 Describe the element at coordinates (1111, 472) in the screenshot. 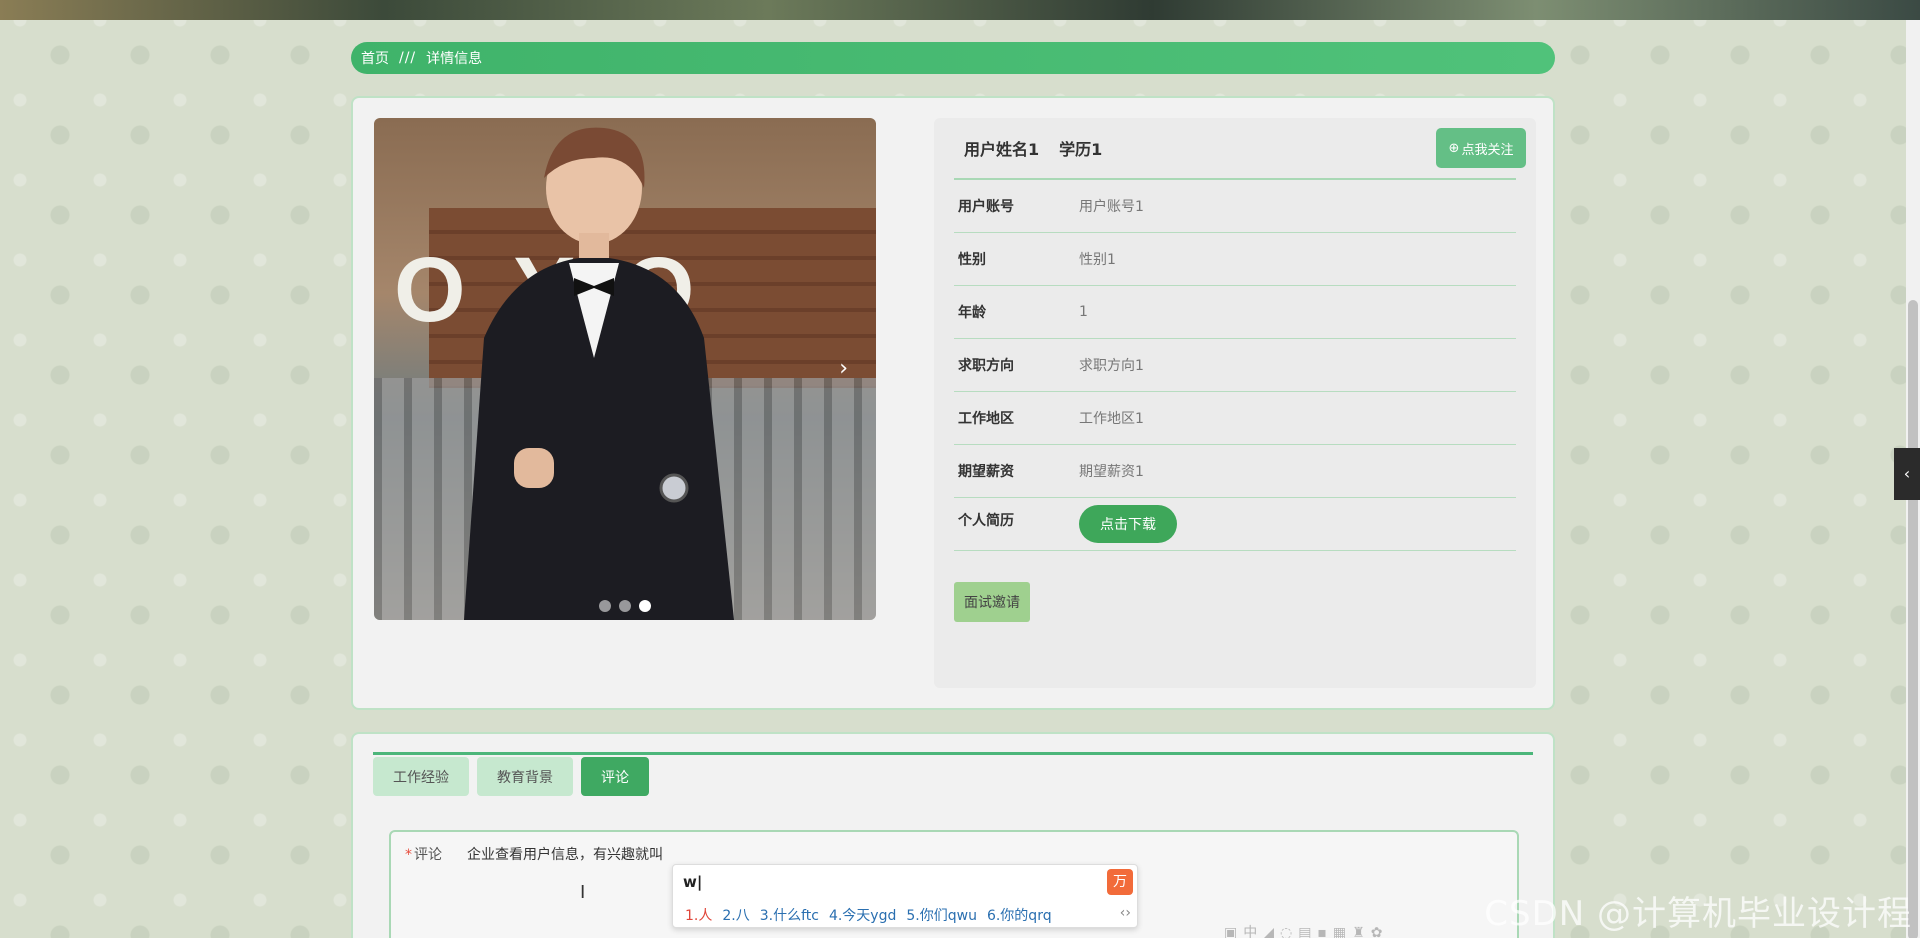

I see `info-value: 期望薪资1` at that location.